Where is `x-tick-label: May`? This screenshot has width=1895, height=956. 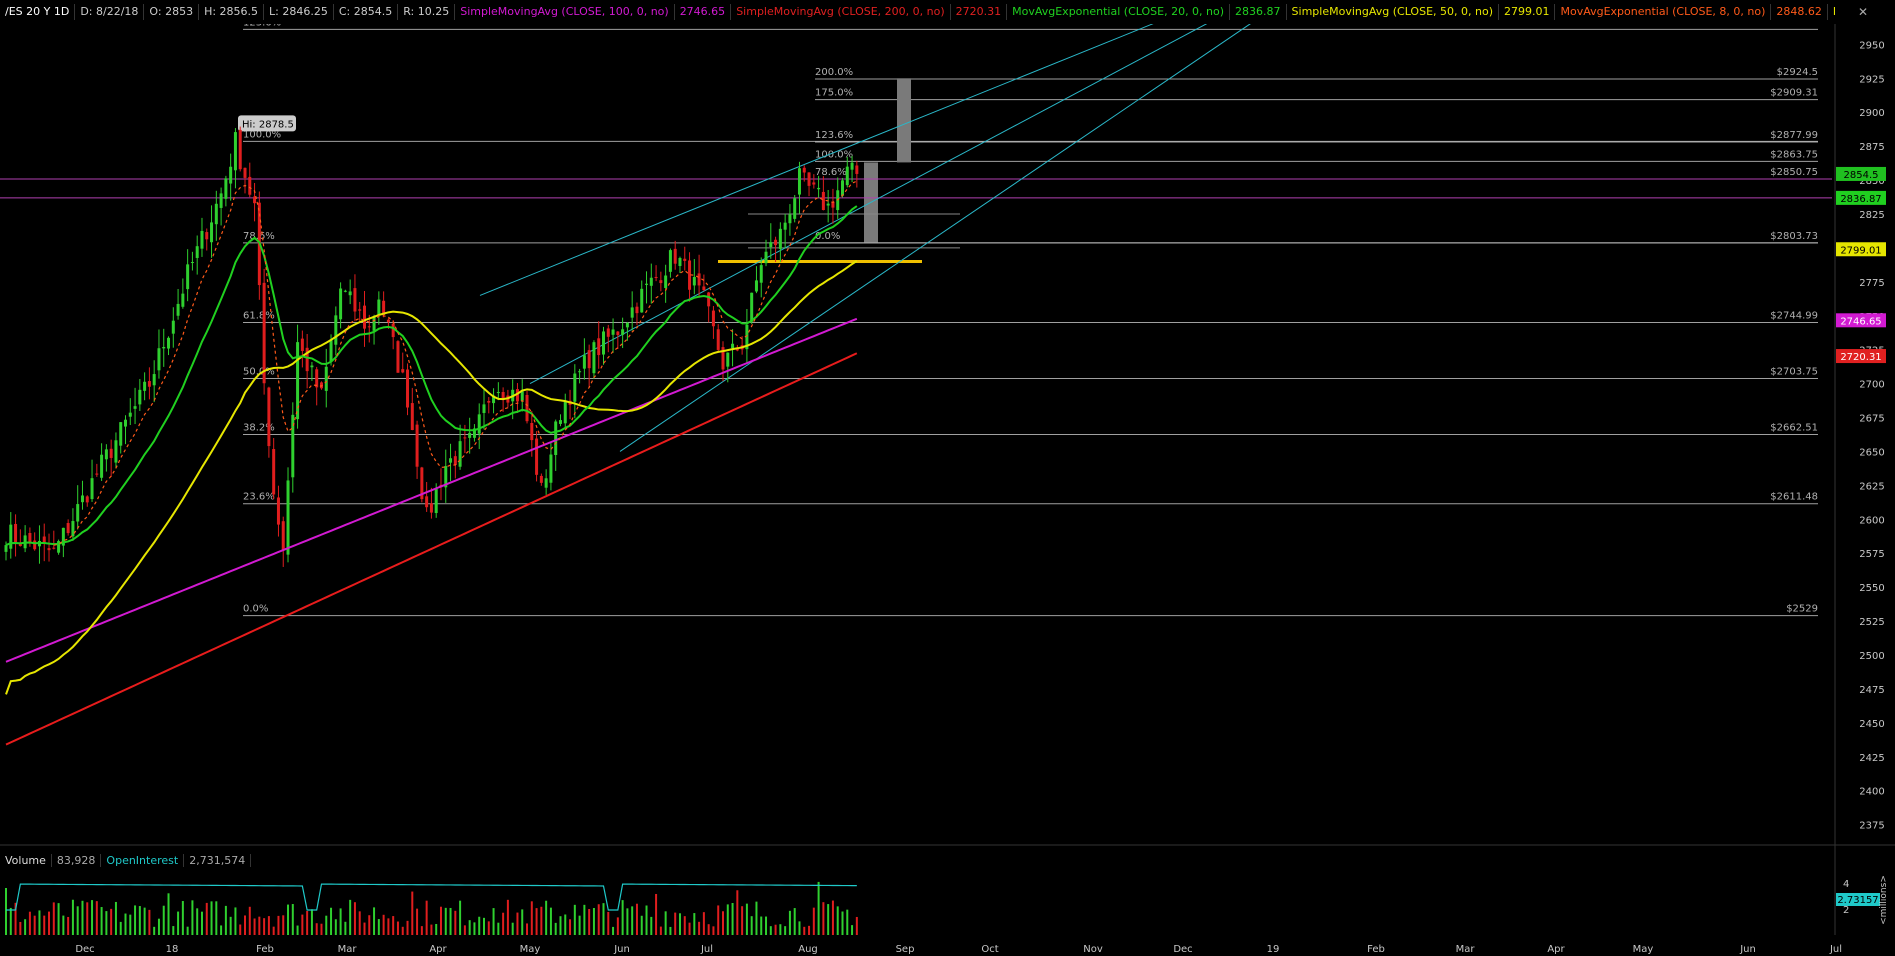 x-tick-label: May is located at coordinates (1643, 949).